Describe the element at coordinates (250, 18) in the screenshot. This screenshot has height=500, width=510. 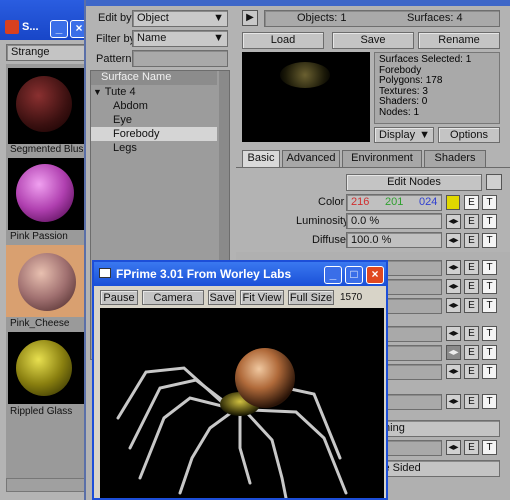
I see `play-icon: ▶` at that location.